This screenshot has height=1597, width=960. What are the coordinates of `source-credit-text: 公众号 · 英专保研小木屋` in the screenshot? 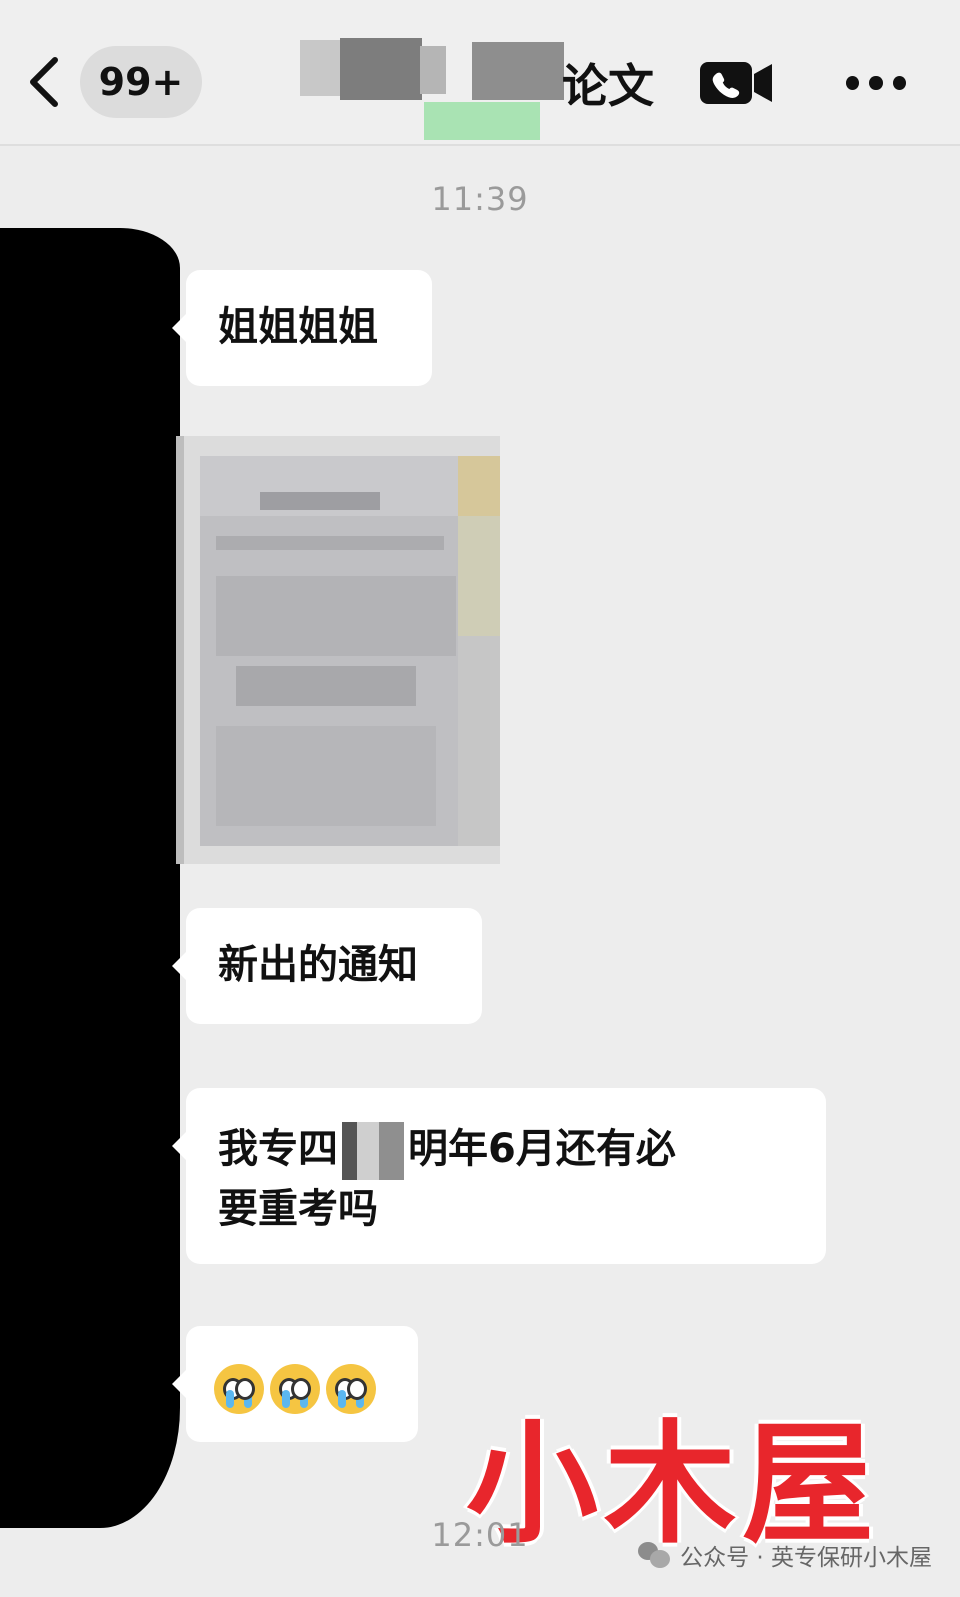 It's located at (806, 1558).